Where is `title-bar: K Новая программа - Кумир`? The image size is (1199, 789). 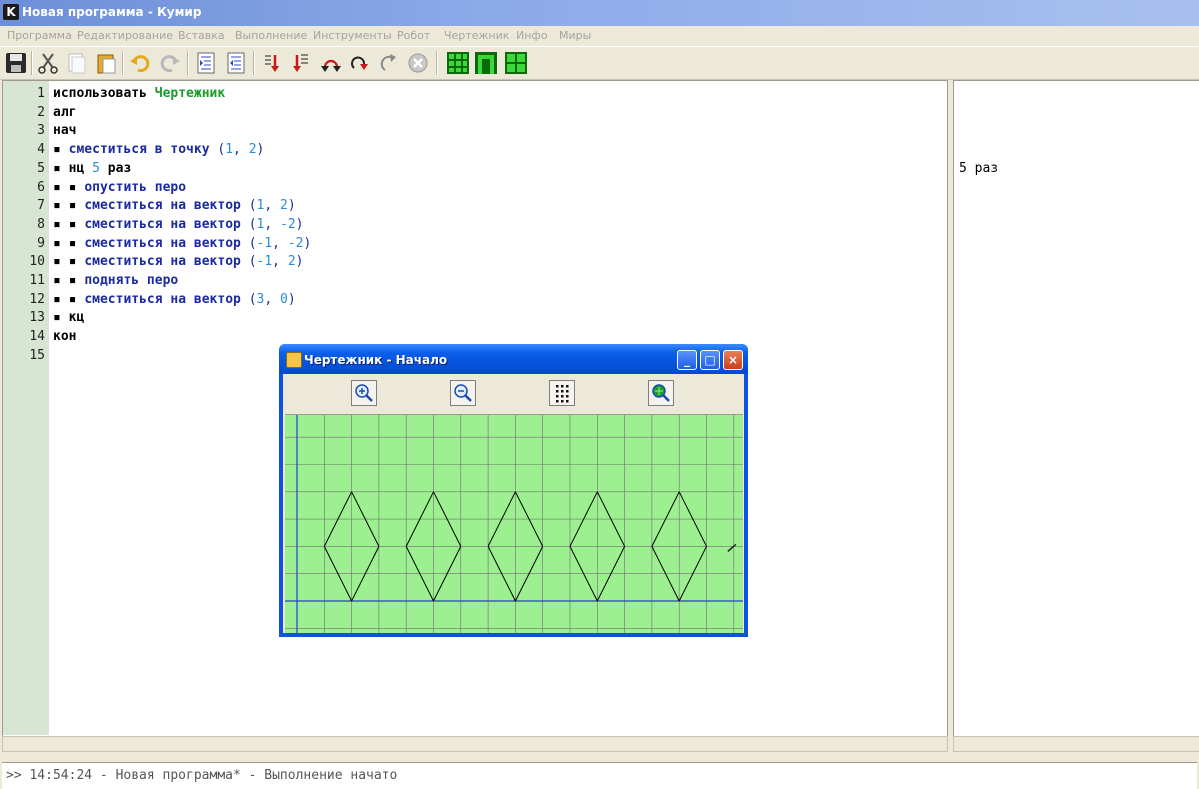 title-bar: K Новая программа - Кумир is located at coordinates (599, 13).